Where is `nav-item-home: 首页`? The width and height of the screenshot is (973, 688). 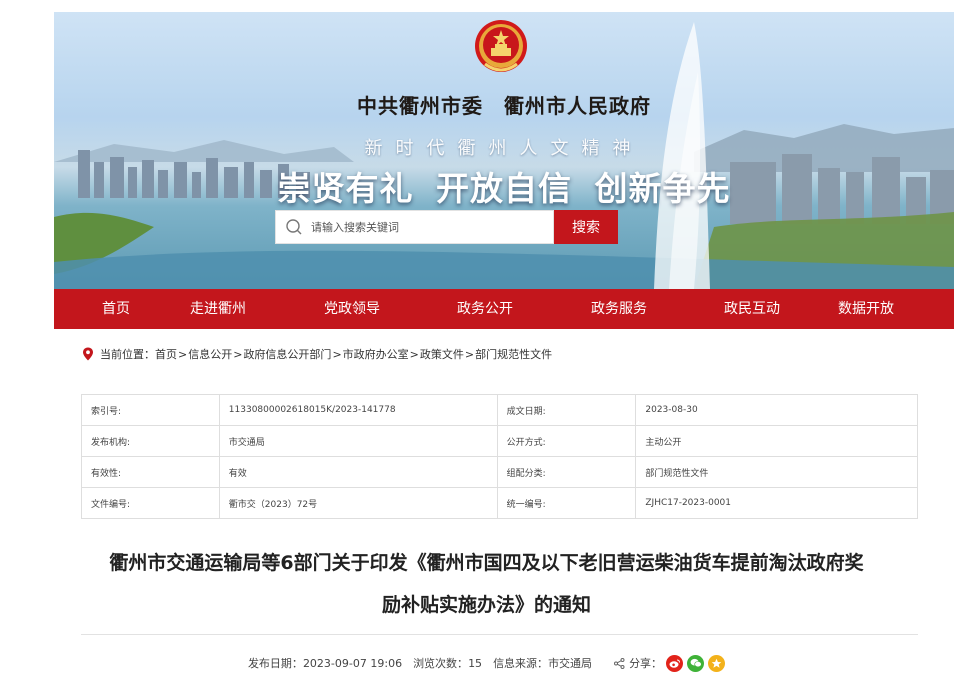 nav-item-home: 首页 is located at coordinates (116, 309).